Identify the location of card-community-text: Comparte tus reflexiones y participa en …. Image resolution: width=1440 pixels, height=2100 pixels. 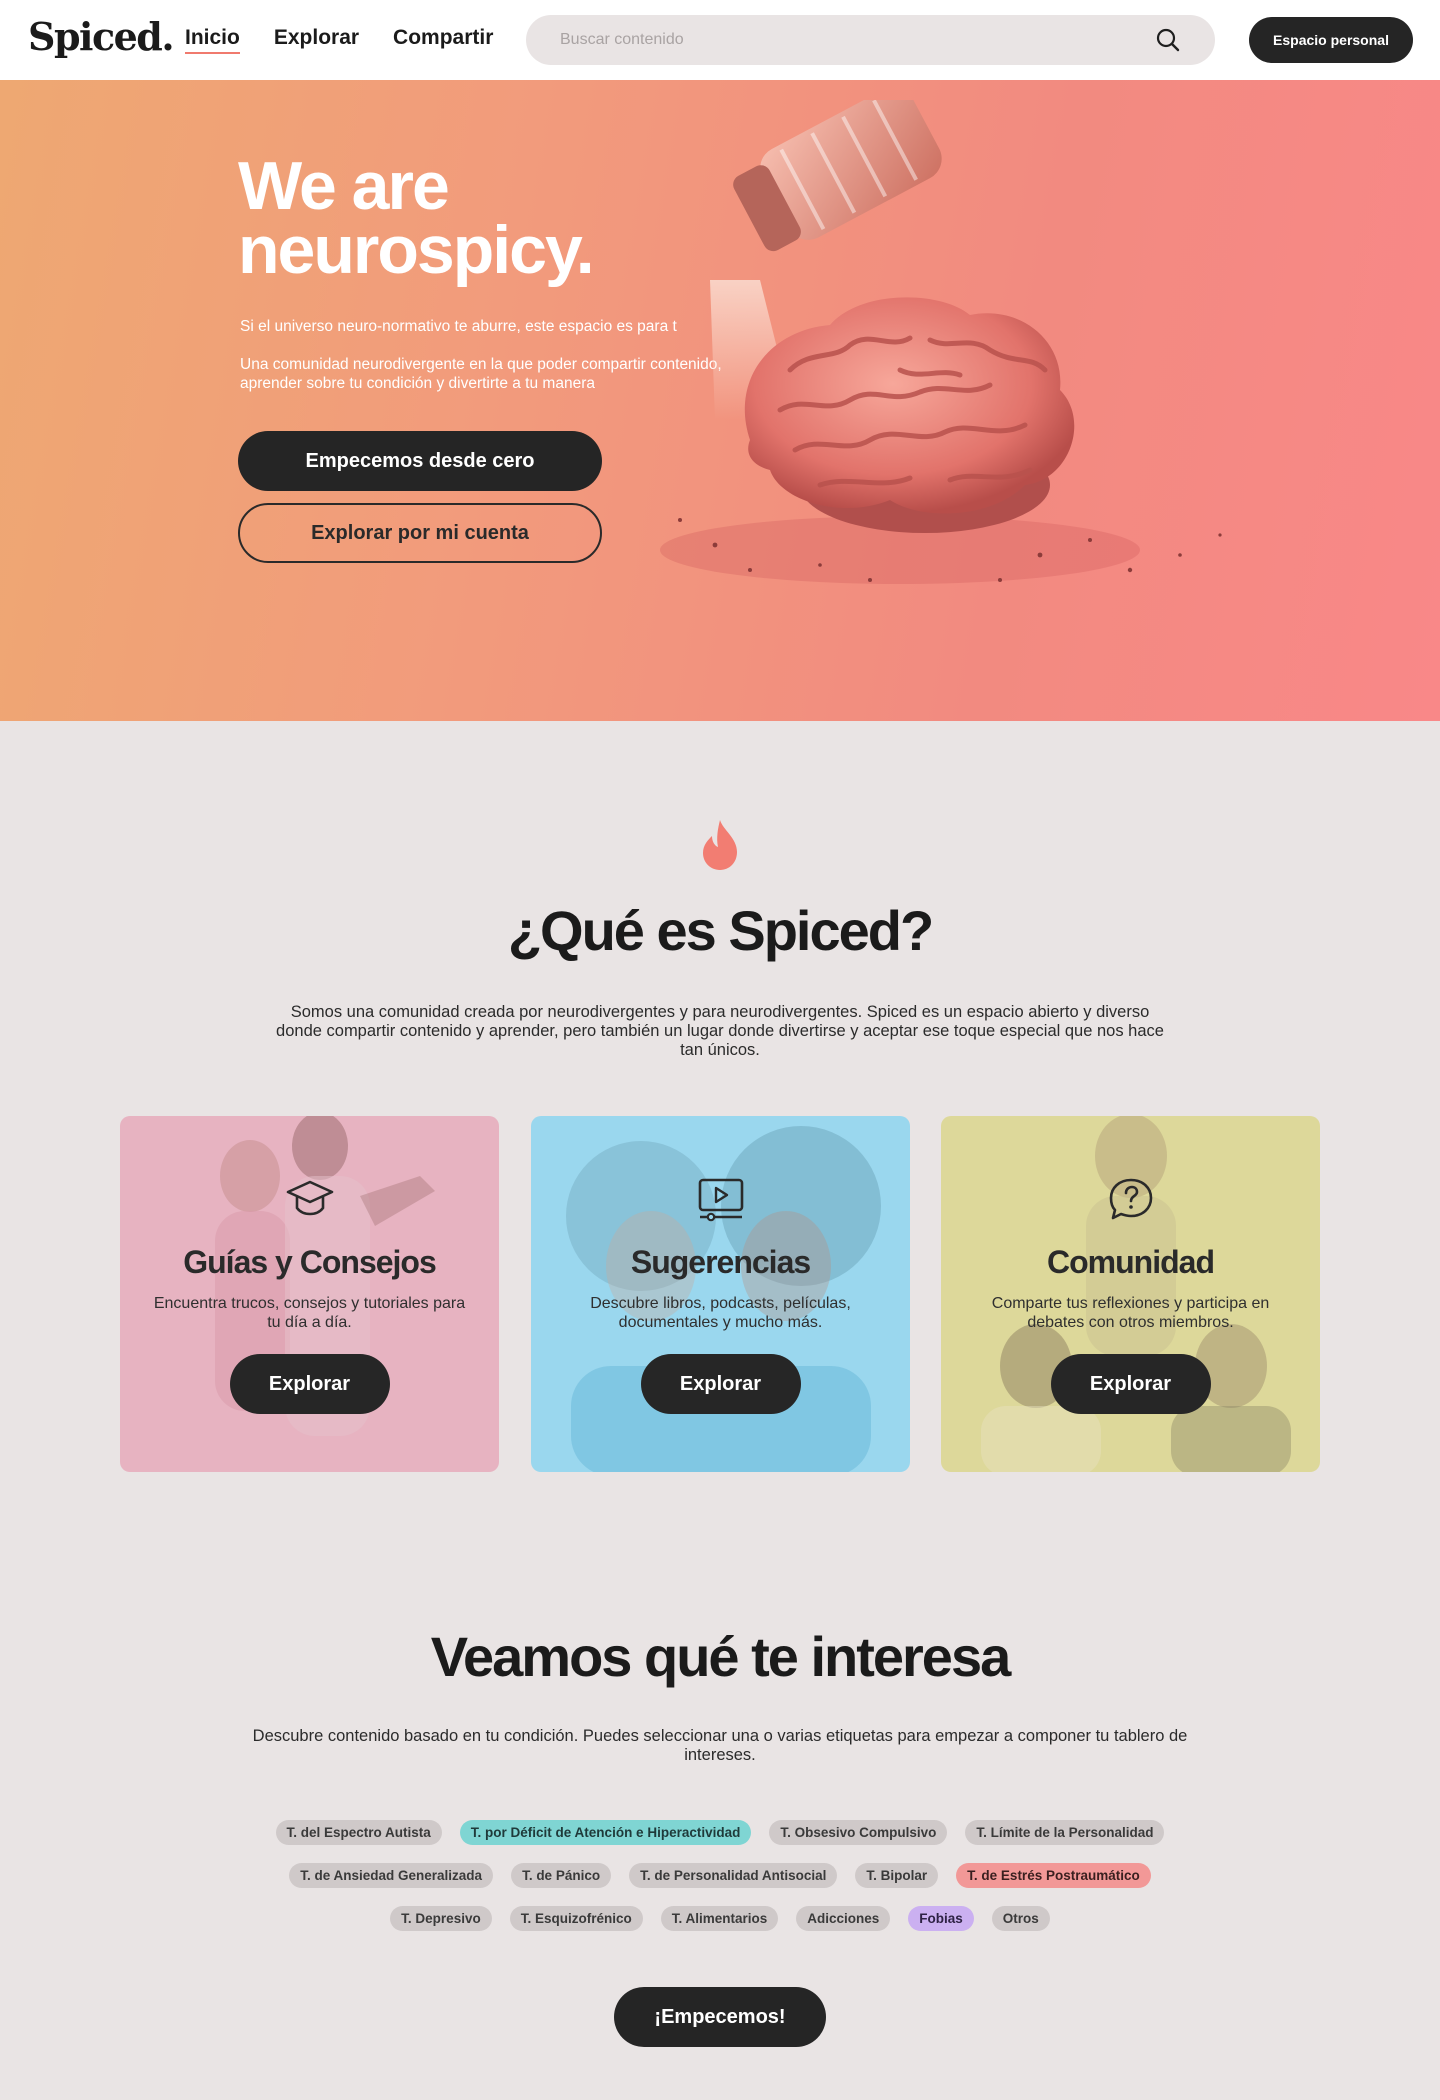
(1130, 1313).